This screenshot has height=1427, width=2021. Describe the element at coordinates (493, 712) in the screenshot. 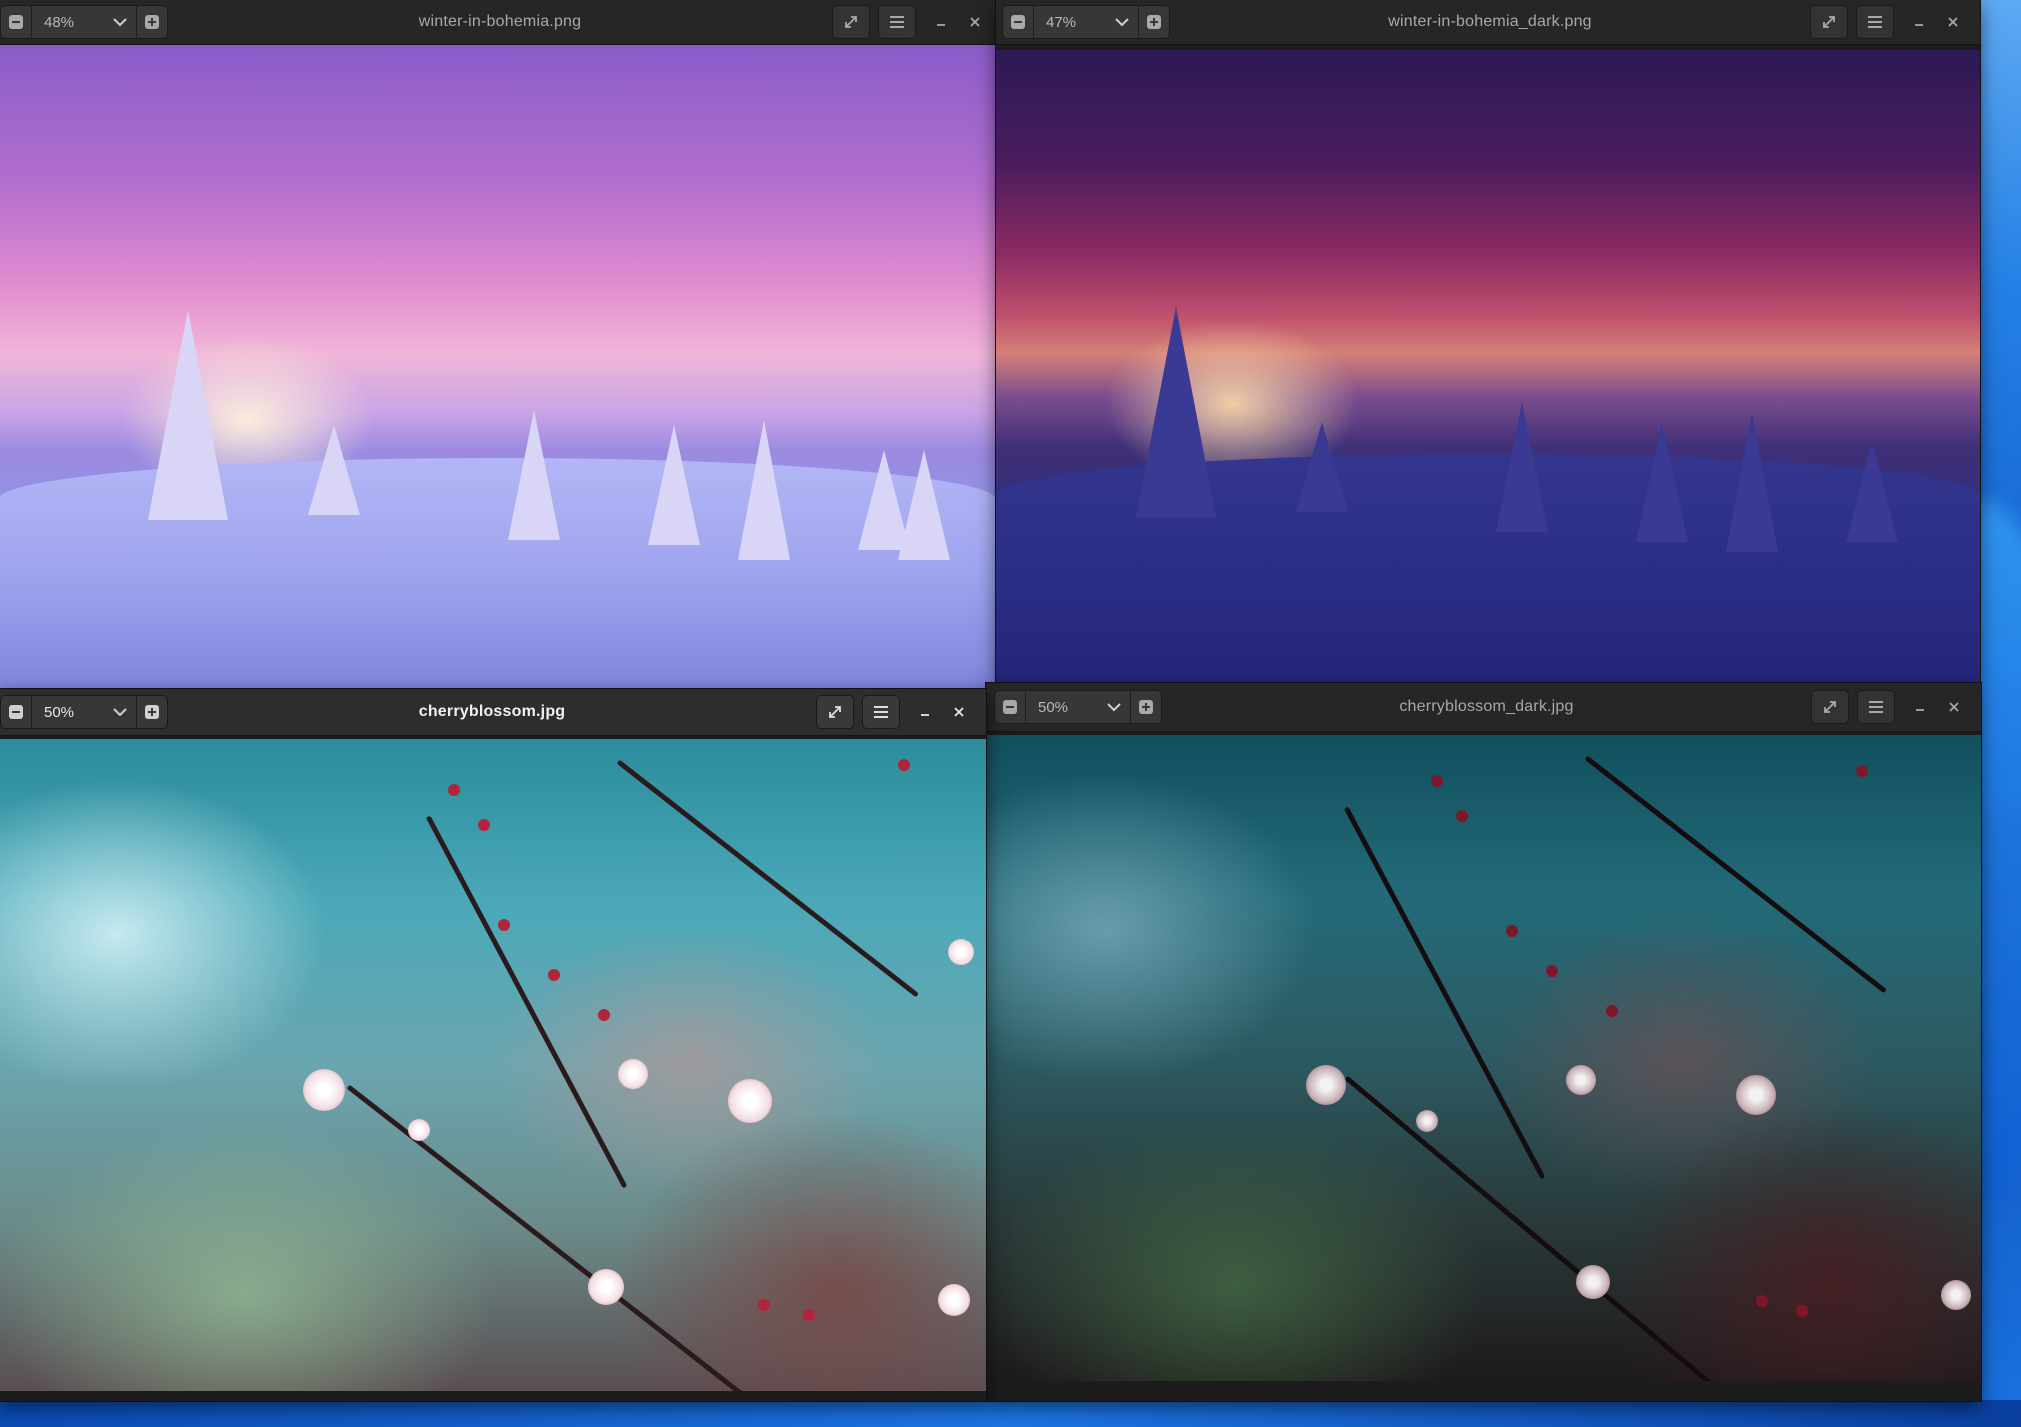

I see `titlebar: 50% cherryblossom.jpg` at that location.